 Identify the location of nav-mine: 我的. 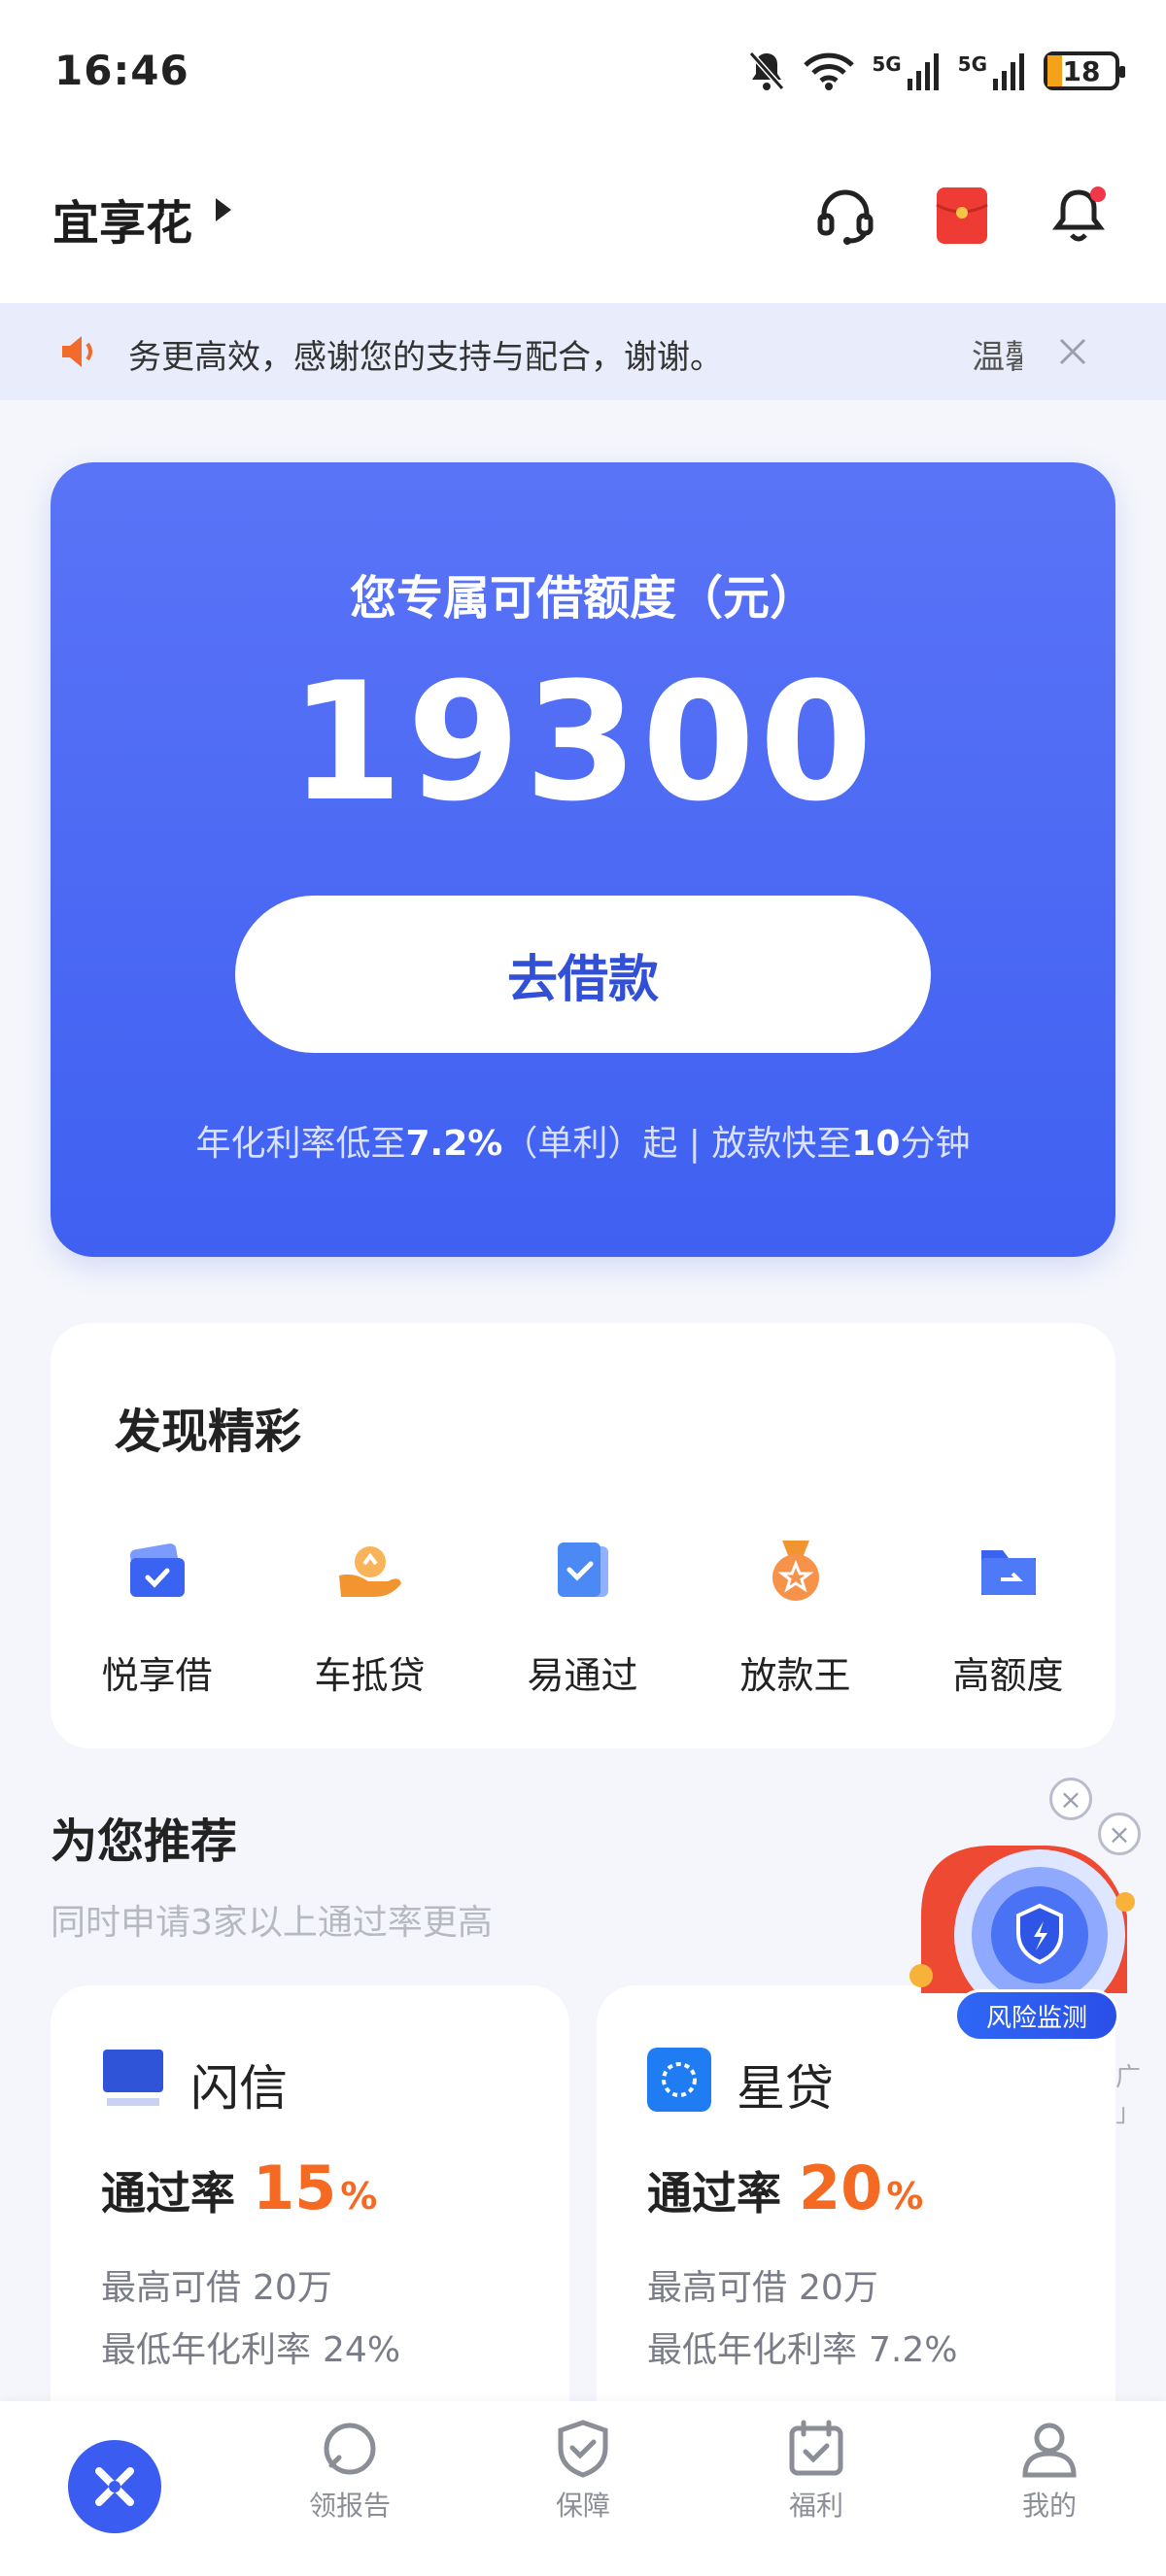
(1049, 2470).